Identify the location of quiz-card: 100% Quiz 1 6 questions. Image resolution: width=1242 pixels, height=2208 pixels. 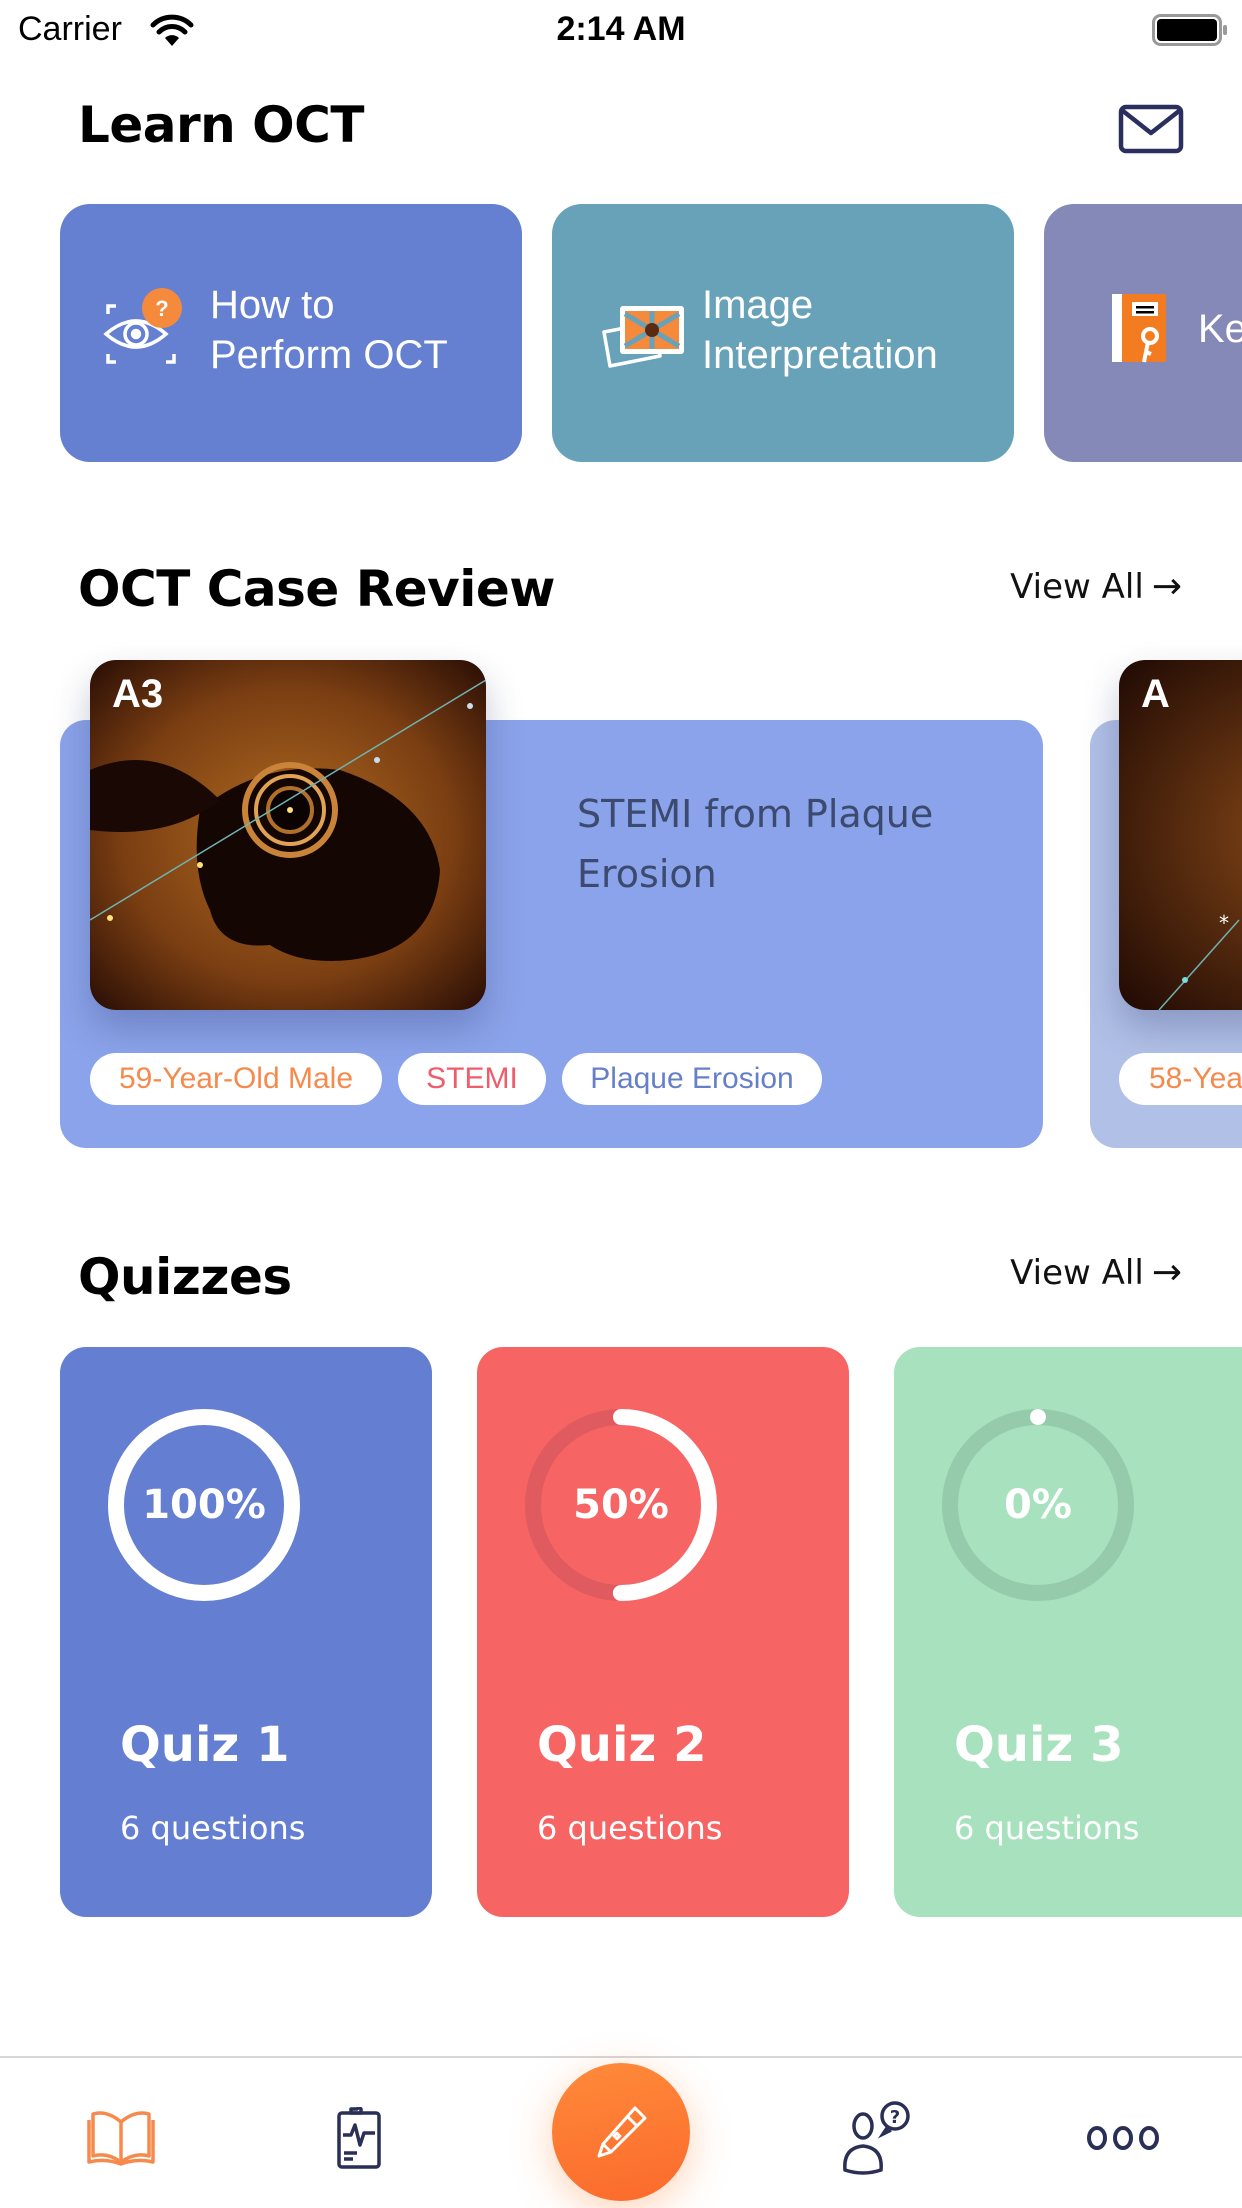
(246, 1632).